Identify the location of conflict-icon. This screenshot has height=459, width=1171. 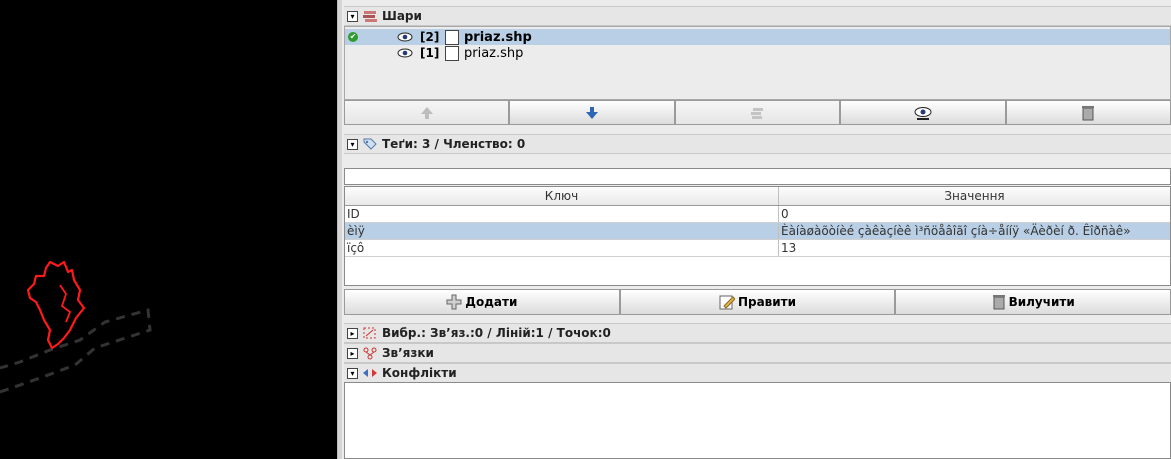
(370, 373).